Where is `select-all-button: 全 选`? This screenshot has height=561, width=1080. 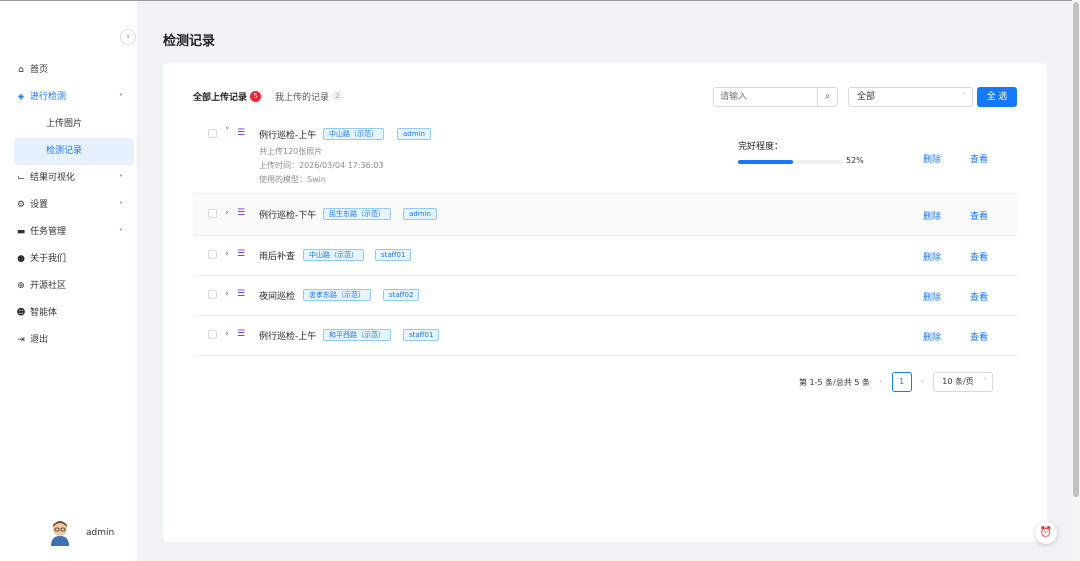
select-all-button: 全 选 is located at coordinates (997, 97).